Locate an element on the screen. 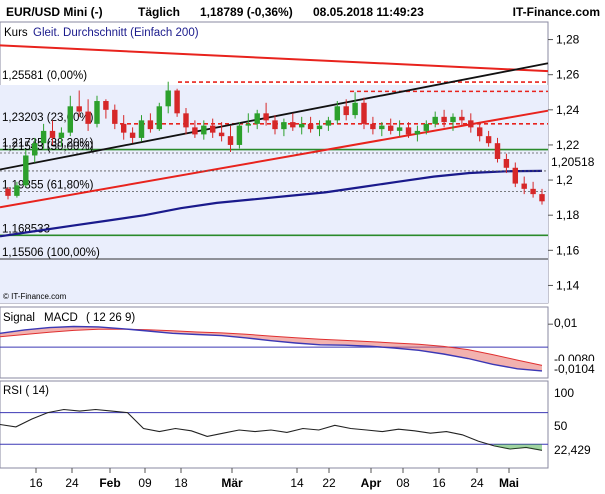 This screenshot has height=494, width=605. rsi-tick-50: 50 is located at coordinates (561, 426).